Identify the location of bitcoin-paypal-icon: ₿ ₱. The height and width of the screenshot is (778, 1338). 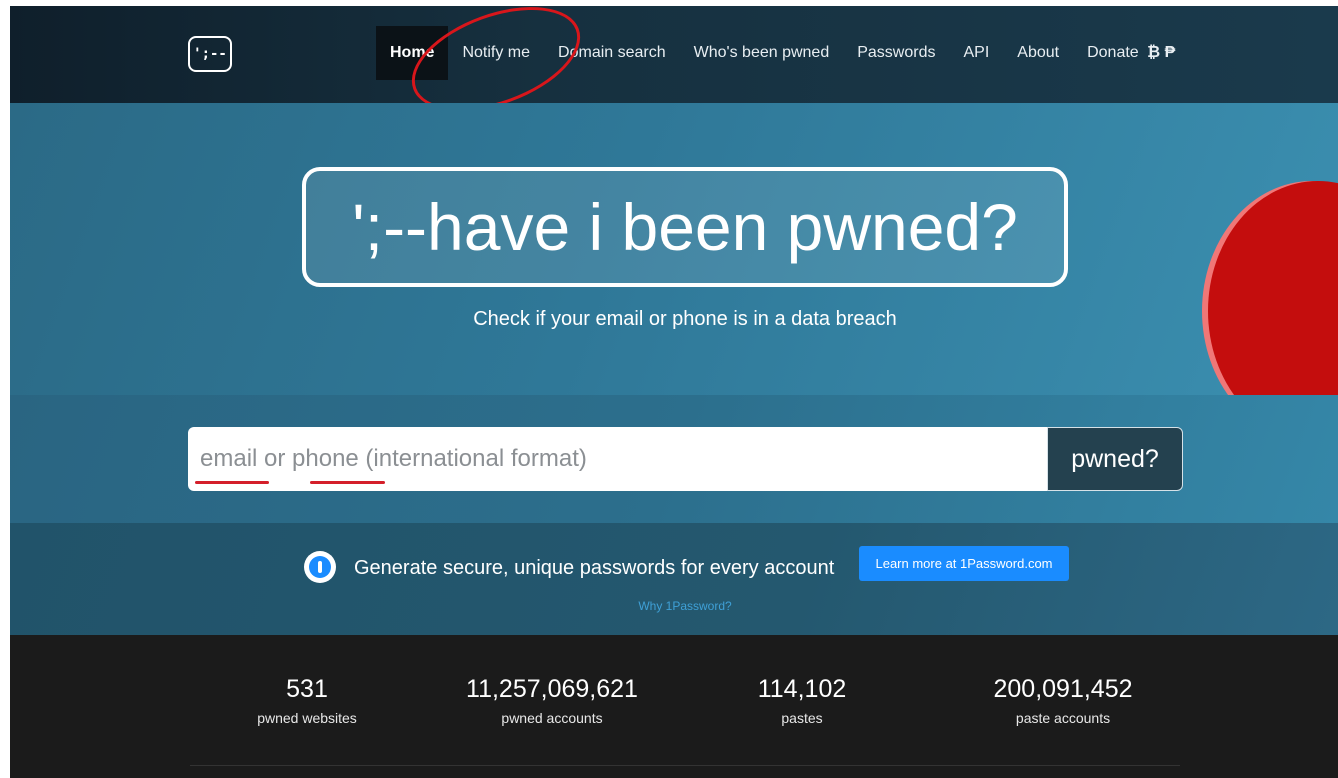
(1161, 52).